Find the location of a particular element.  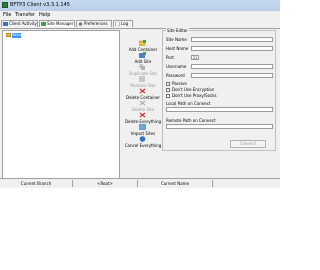

add-container-icon is located at coordinates (142, 43).